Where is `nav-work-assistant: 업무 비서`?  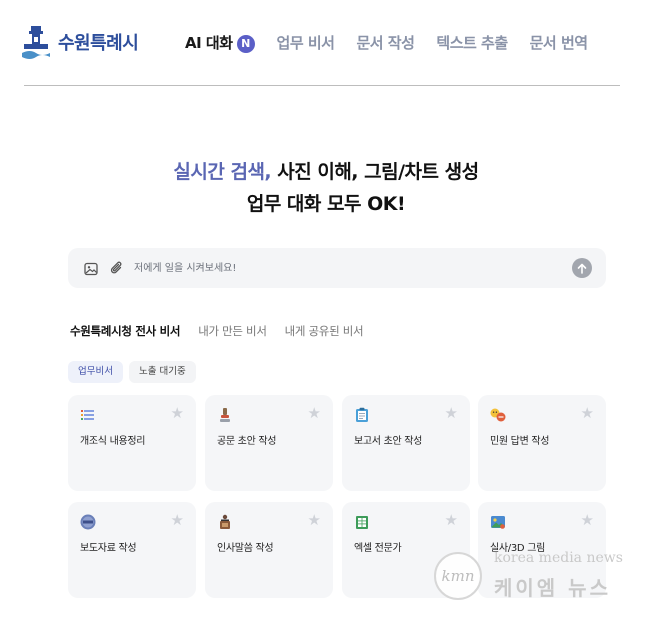
nav-work-assistant: 업무 비서 is located at coordinates (306, 42).